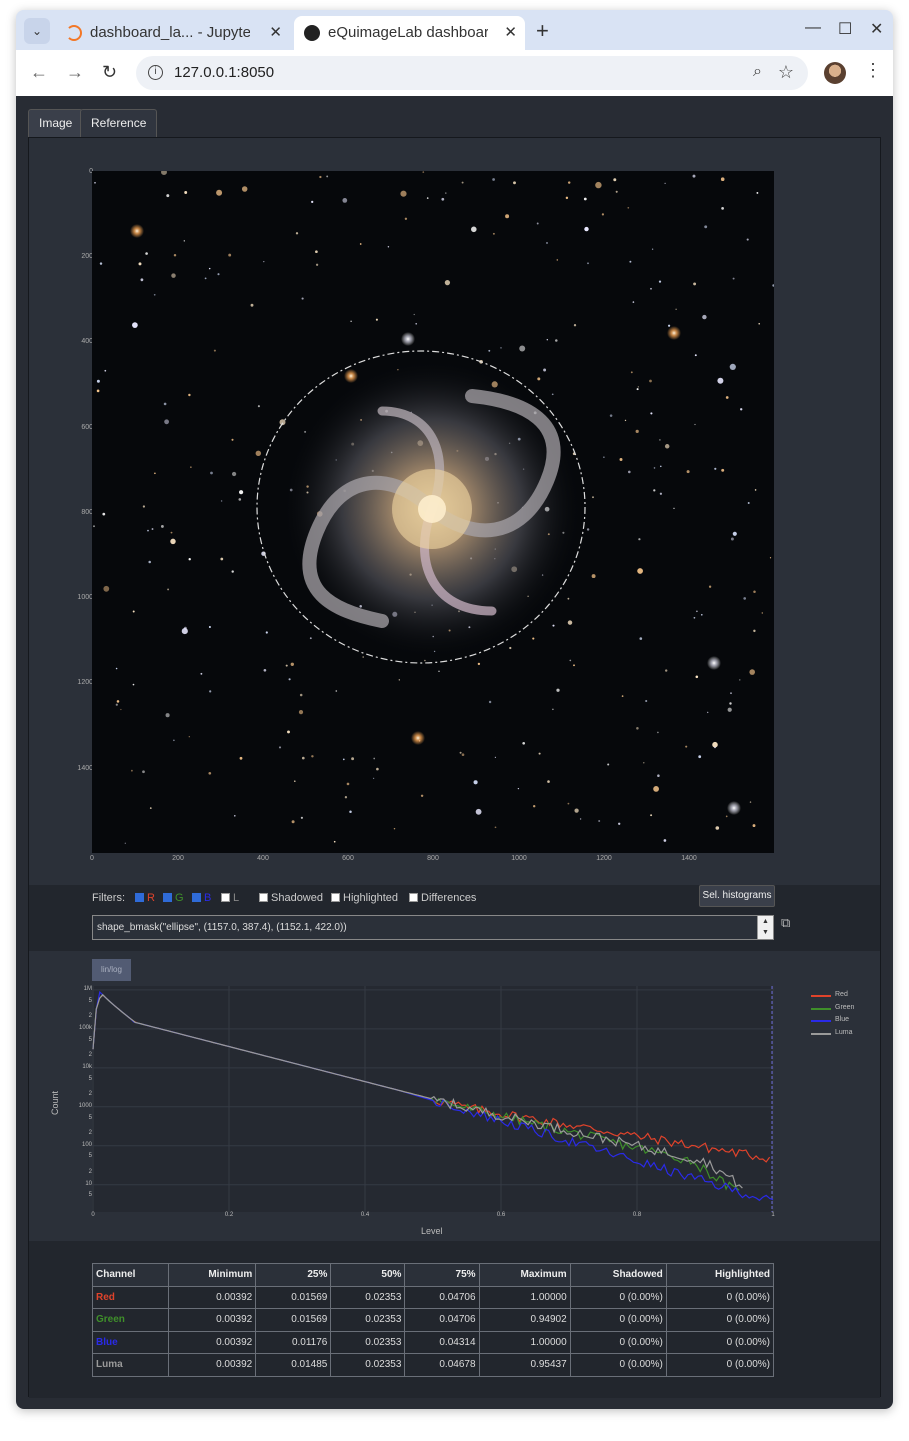  I want to click on new-tab-button: +, so click(542, 31).